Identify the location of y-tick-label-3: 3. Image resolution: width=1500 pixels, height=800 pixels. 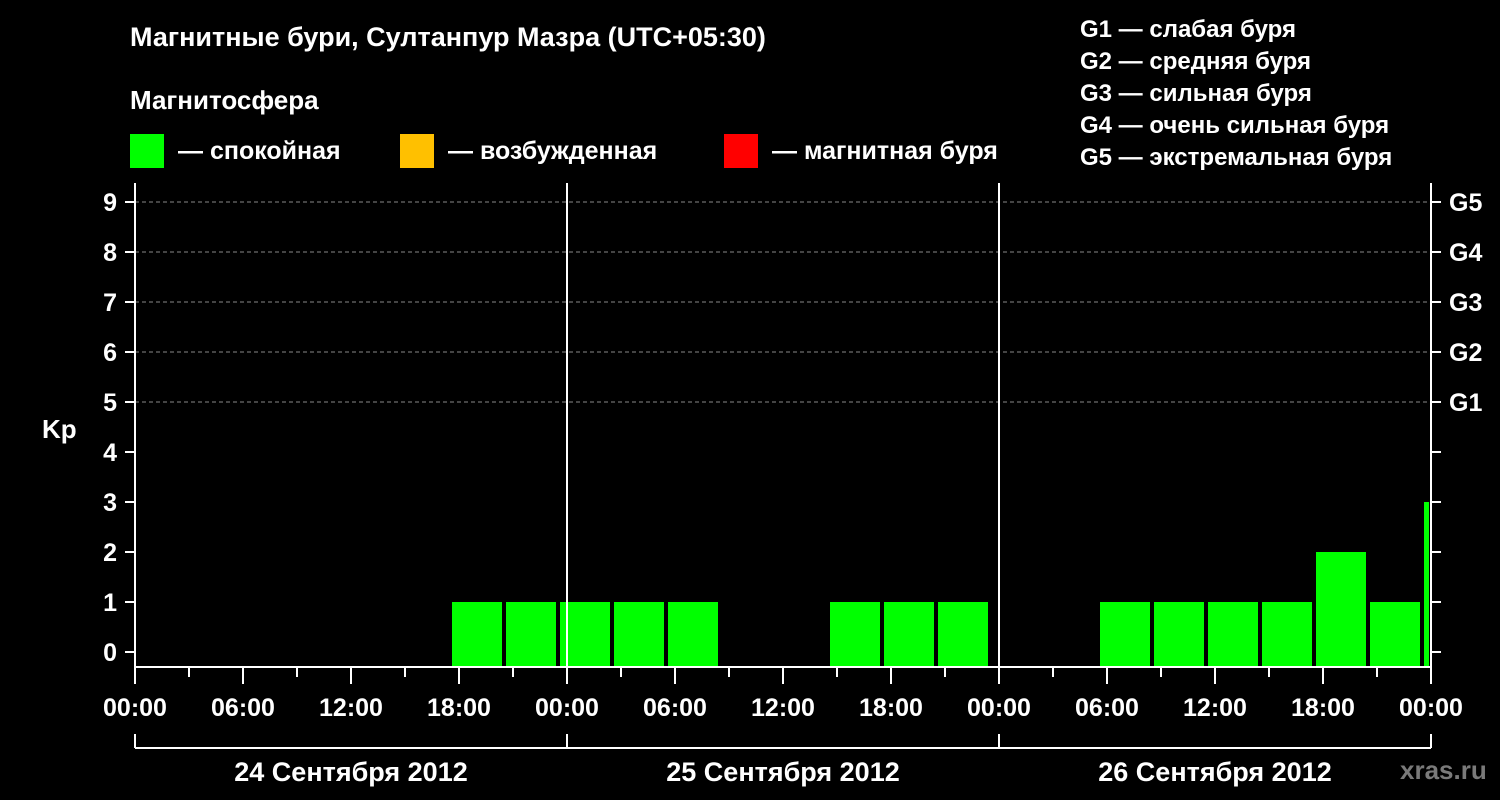
(110, 503).